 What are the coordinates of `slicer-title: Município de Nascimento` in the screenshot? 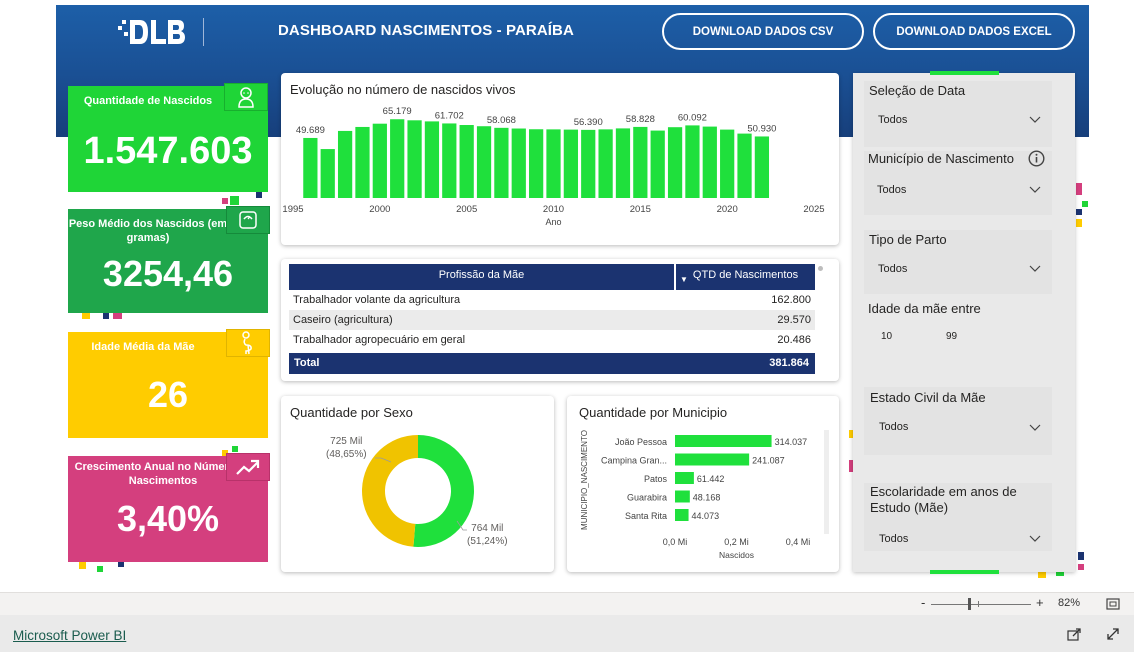 It's located at (941, 158).